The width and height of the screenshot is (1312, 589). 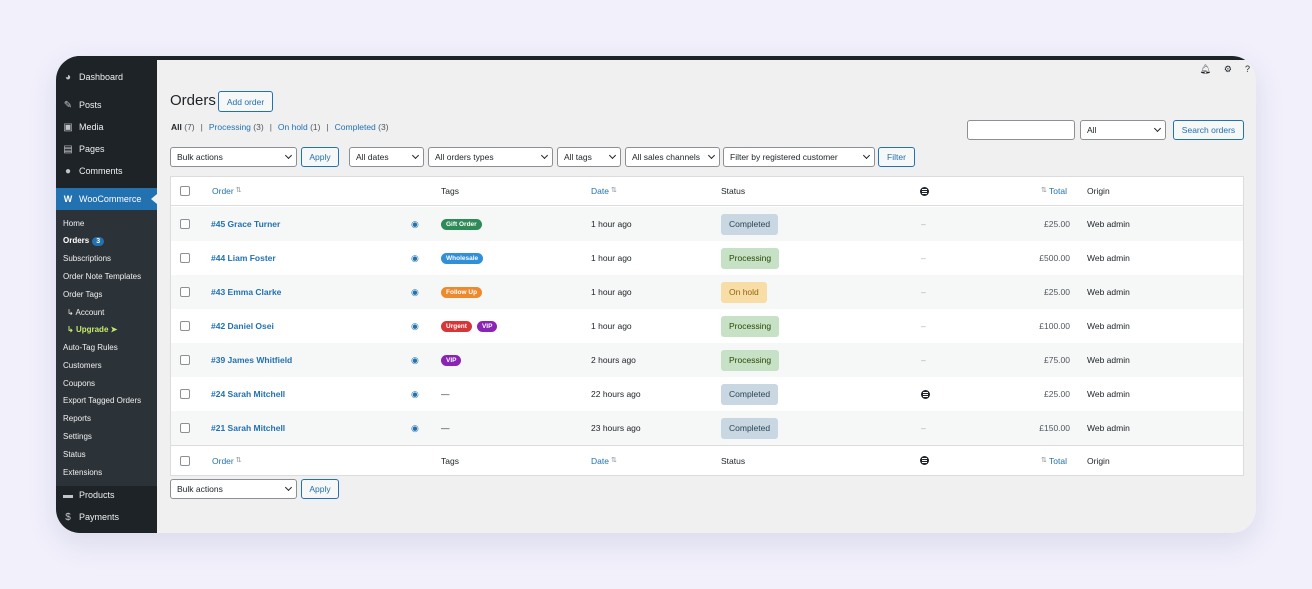 What do you see at coordinates (362, 127) in the screenshot?
I see `status-filter-completed: Completed (3)` at bounding box center [362, 127].